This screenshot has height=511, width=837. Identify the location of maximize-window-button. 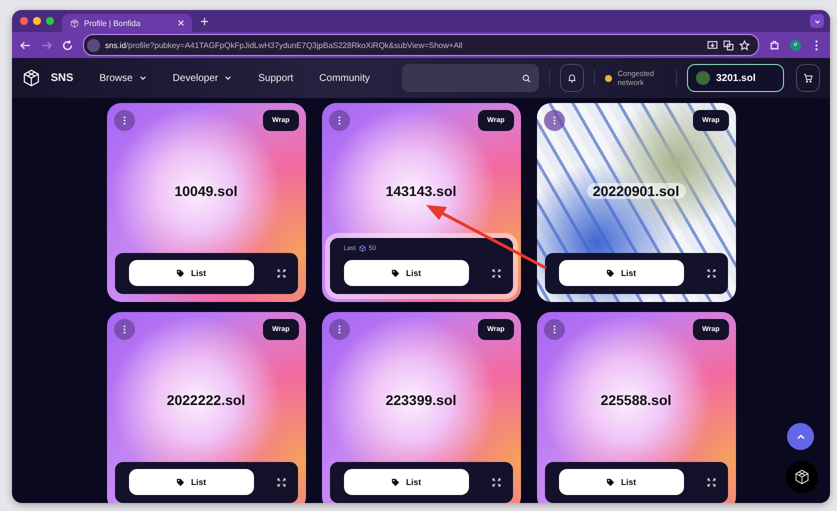
(50, 21).